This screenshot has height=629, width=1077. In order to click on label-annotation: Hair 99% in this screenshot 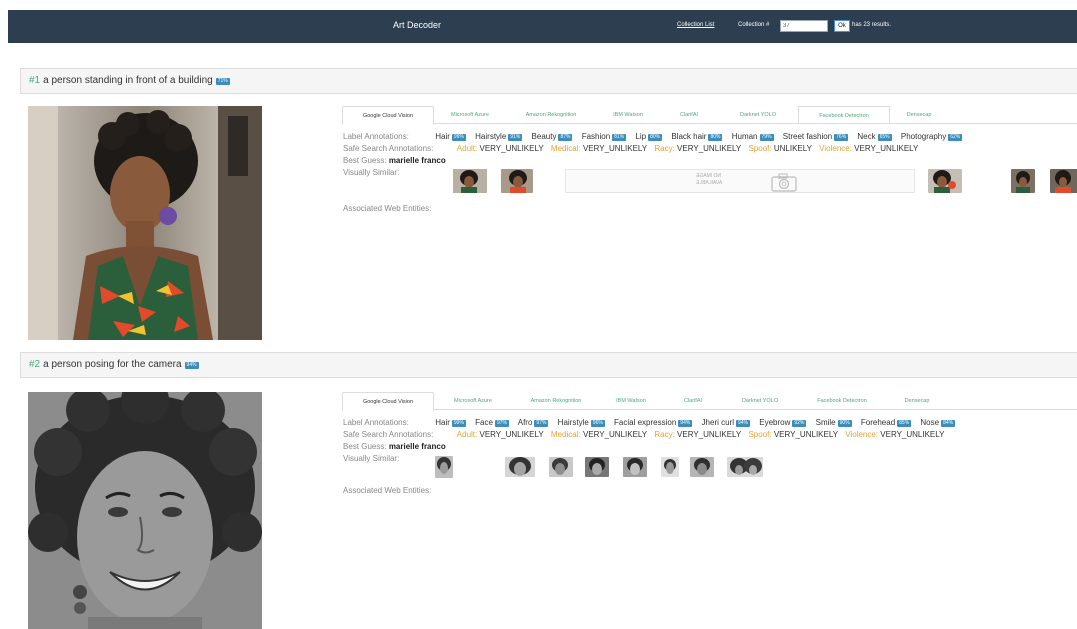, I will do `click(450, 136)`.